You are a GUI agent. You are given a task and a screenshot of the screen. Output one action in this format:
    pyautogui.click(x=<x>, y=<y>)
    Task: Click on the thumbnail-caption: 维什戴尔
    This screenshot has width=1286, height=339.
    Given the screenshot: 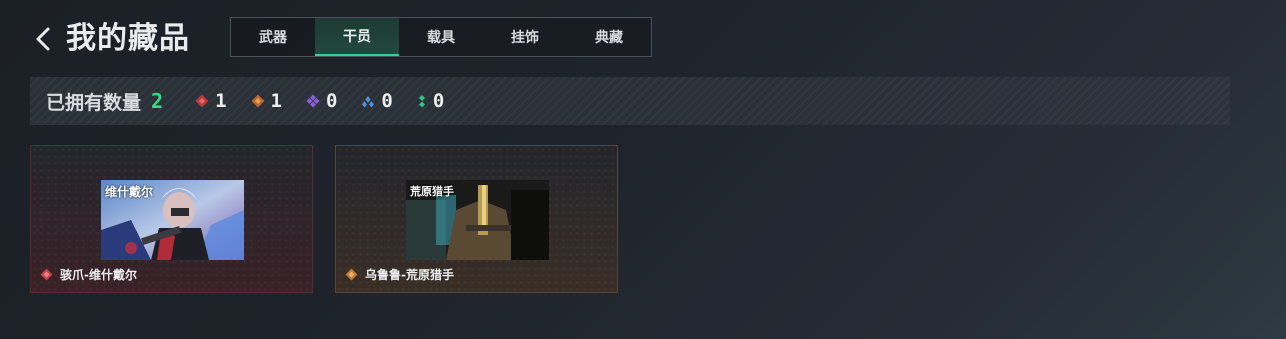 What is the action you would take?
    pyautogui.click(x=129, y=192)
    